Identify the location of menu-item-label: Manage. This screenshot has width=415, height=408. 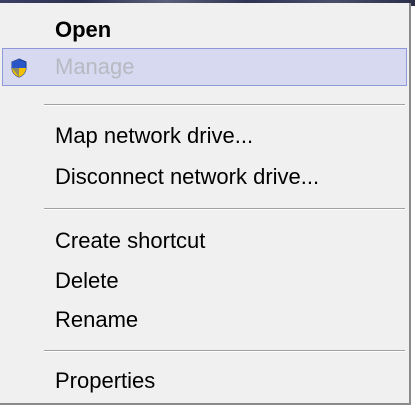
(95, 66).